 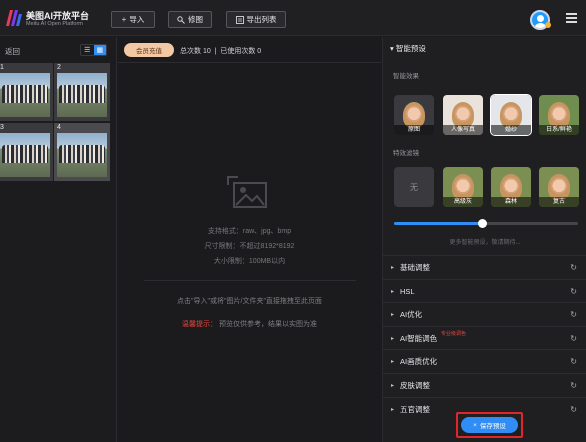 I want to click on formats-text: 支持格式：raw、jpg、bmp, so click(x=249, y=231).